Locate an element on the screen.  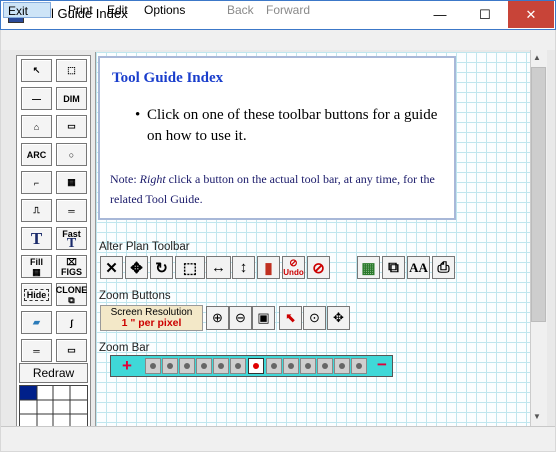
zoom-bar-plus-button: + is located at coordinates (127, 366).